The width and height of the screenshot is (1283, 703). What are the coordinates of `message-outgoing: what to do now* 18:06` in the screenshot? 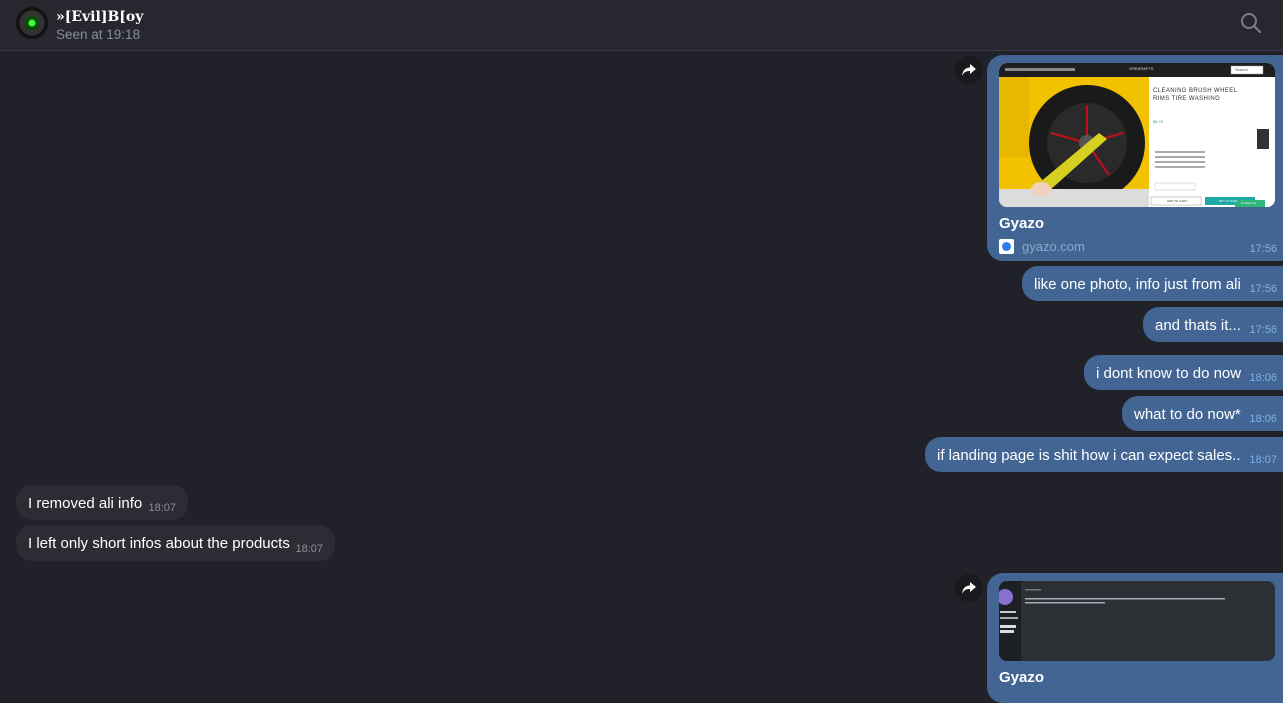 It's located at (1202, 413).